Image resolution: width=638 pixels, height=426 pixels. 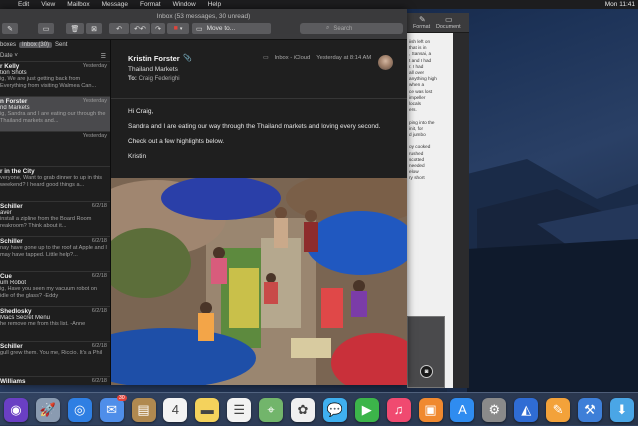 What do you see at coordinates (94, 136) in the screenshot?
I see `message-date: Yesterday` at bounding box center [94, 136].